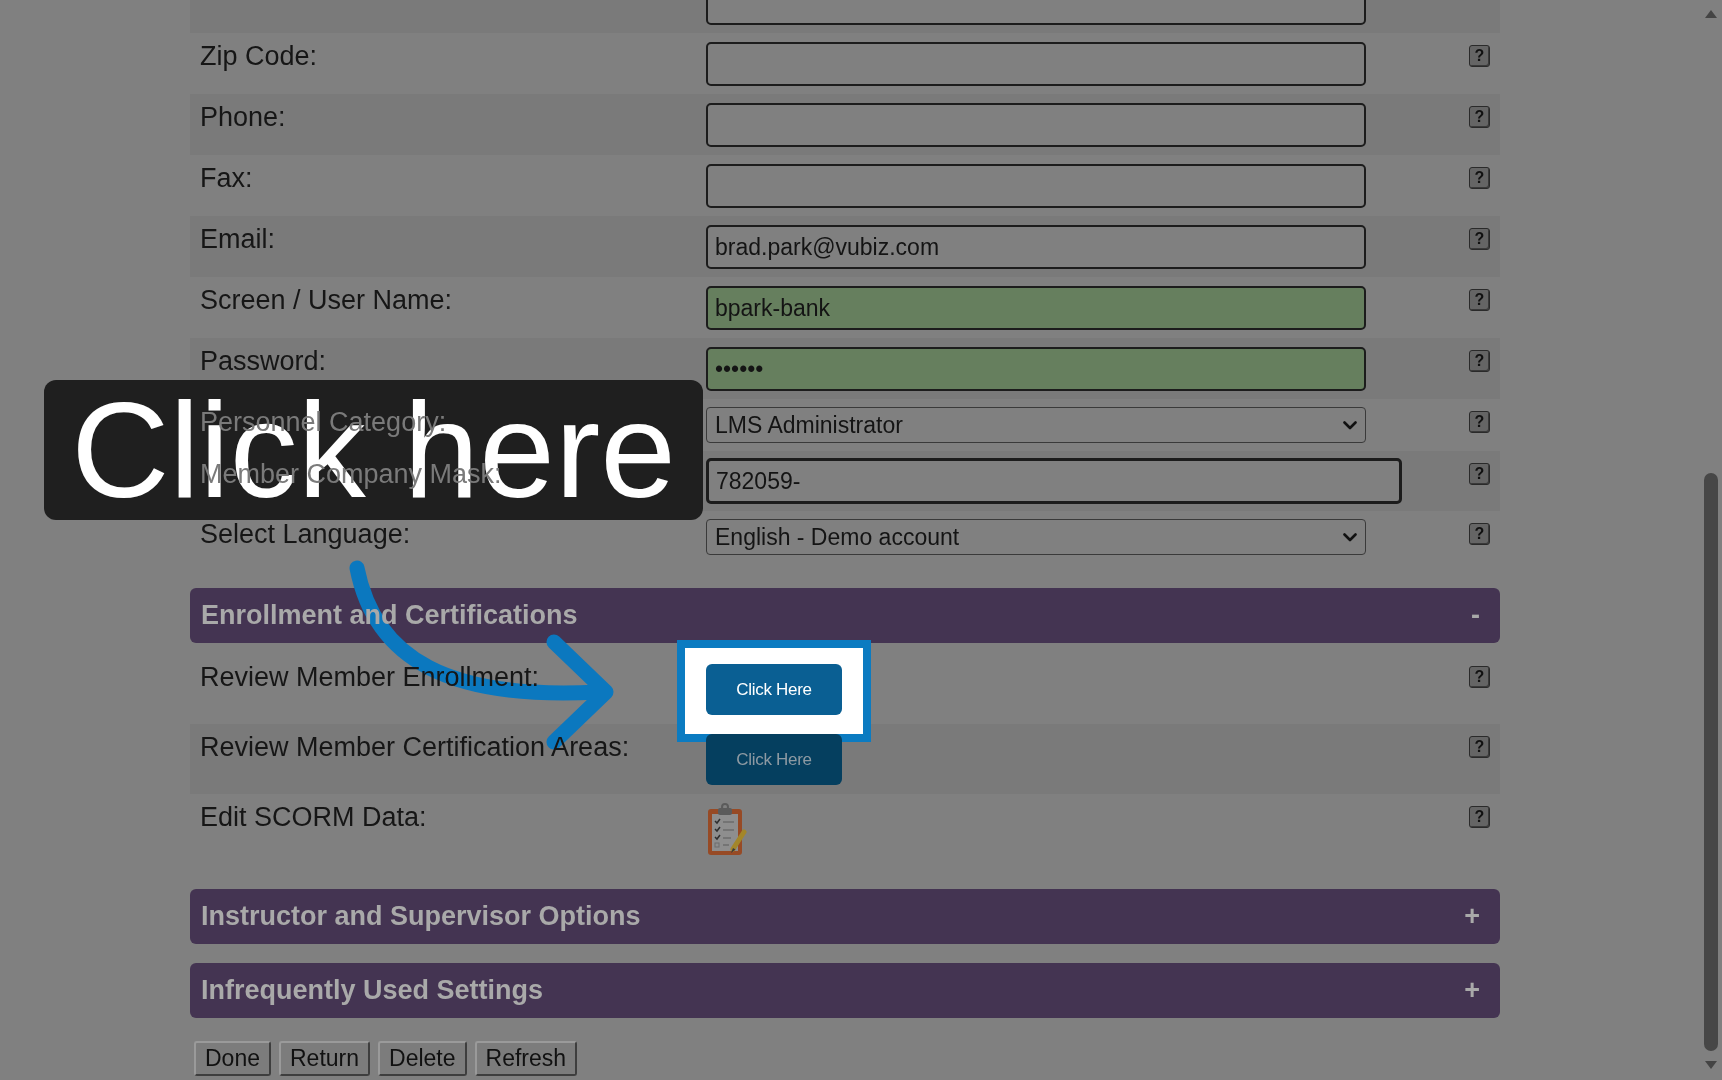  I want to click on form-button: Done, so click(232, 1058).